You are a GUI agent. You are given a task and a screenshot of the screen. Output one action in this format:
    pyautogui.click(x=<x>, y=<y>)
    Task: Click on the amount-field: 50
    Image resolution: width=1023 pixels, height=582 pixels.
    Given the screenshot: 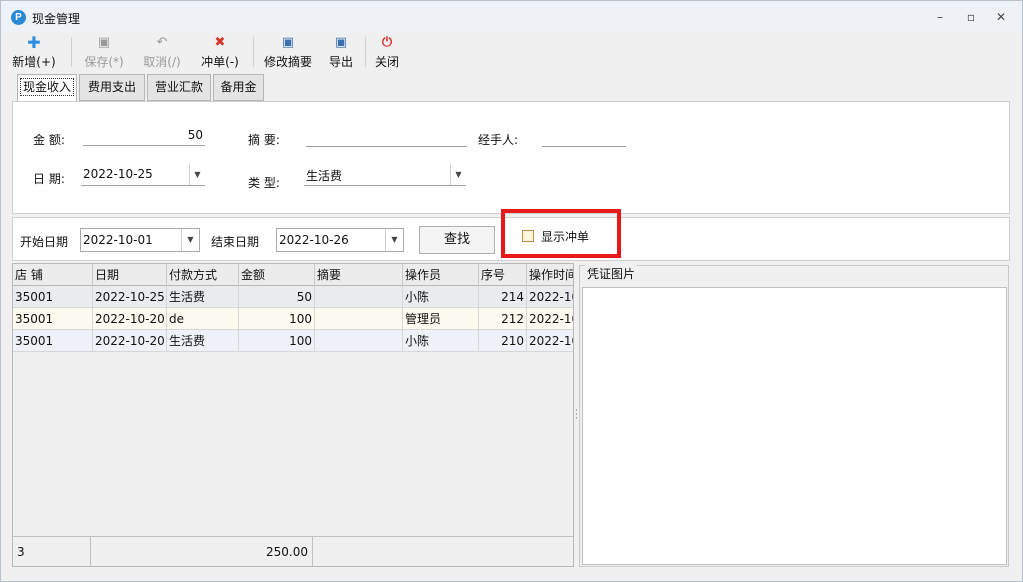 What is the action you would take?
    pyautogui.click(x=144, y=137)
    